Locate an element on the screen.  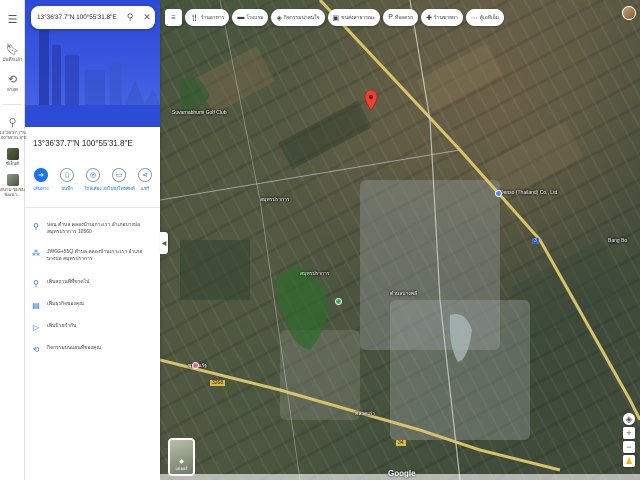
save-button: ▯ บันทึก is located at coordinates (67, 180).